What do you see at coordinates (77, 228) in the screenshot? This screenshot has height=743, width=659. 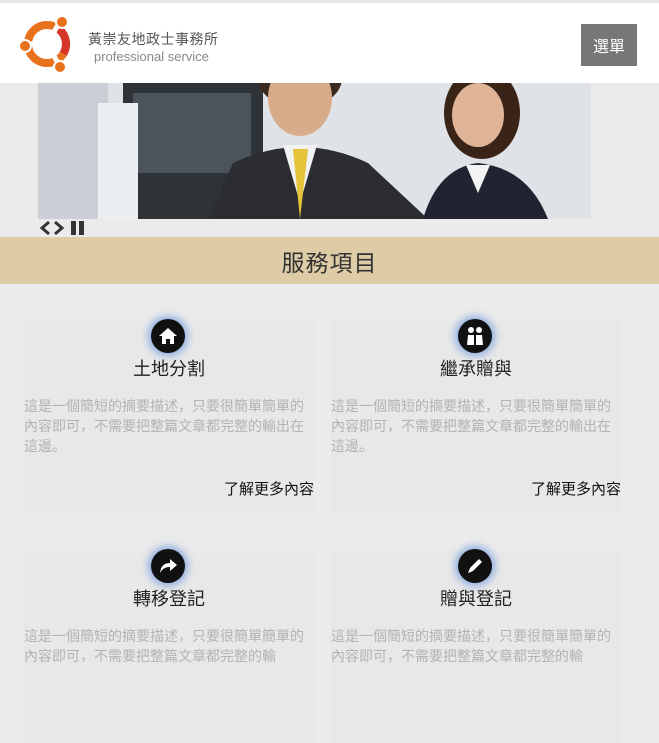 I see `pause-icon` at bounding box center [77, 228].